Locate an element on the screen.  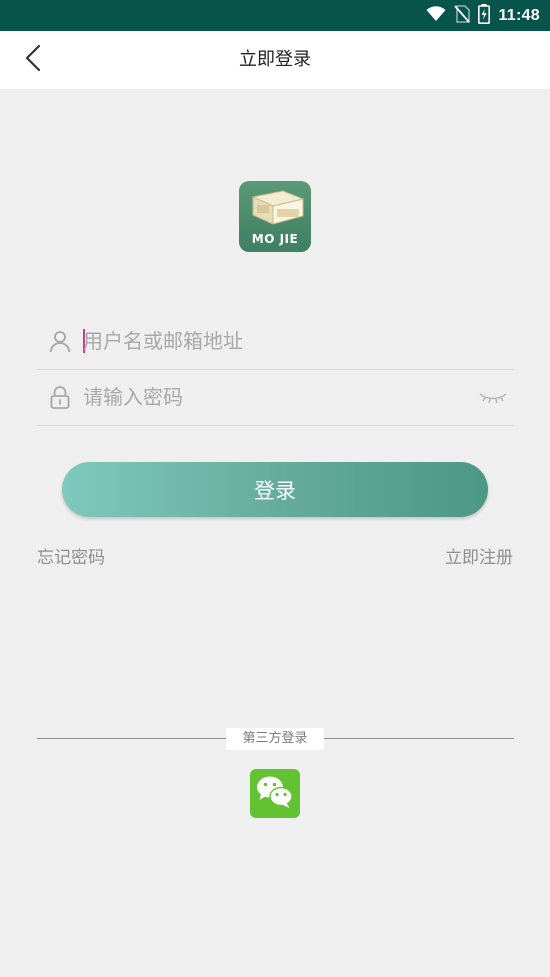
title-bar: 立即登录 is located at coordinates (275, 60).